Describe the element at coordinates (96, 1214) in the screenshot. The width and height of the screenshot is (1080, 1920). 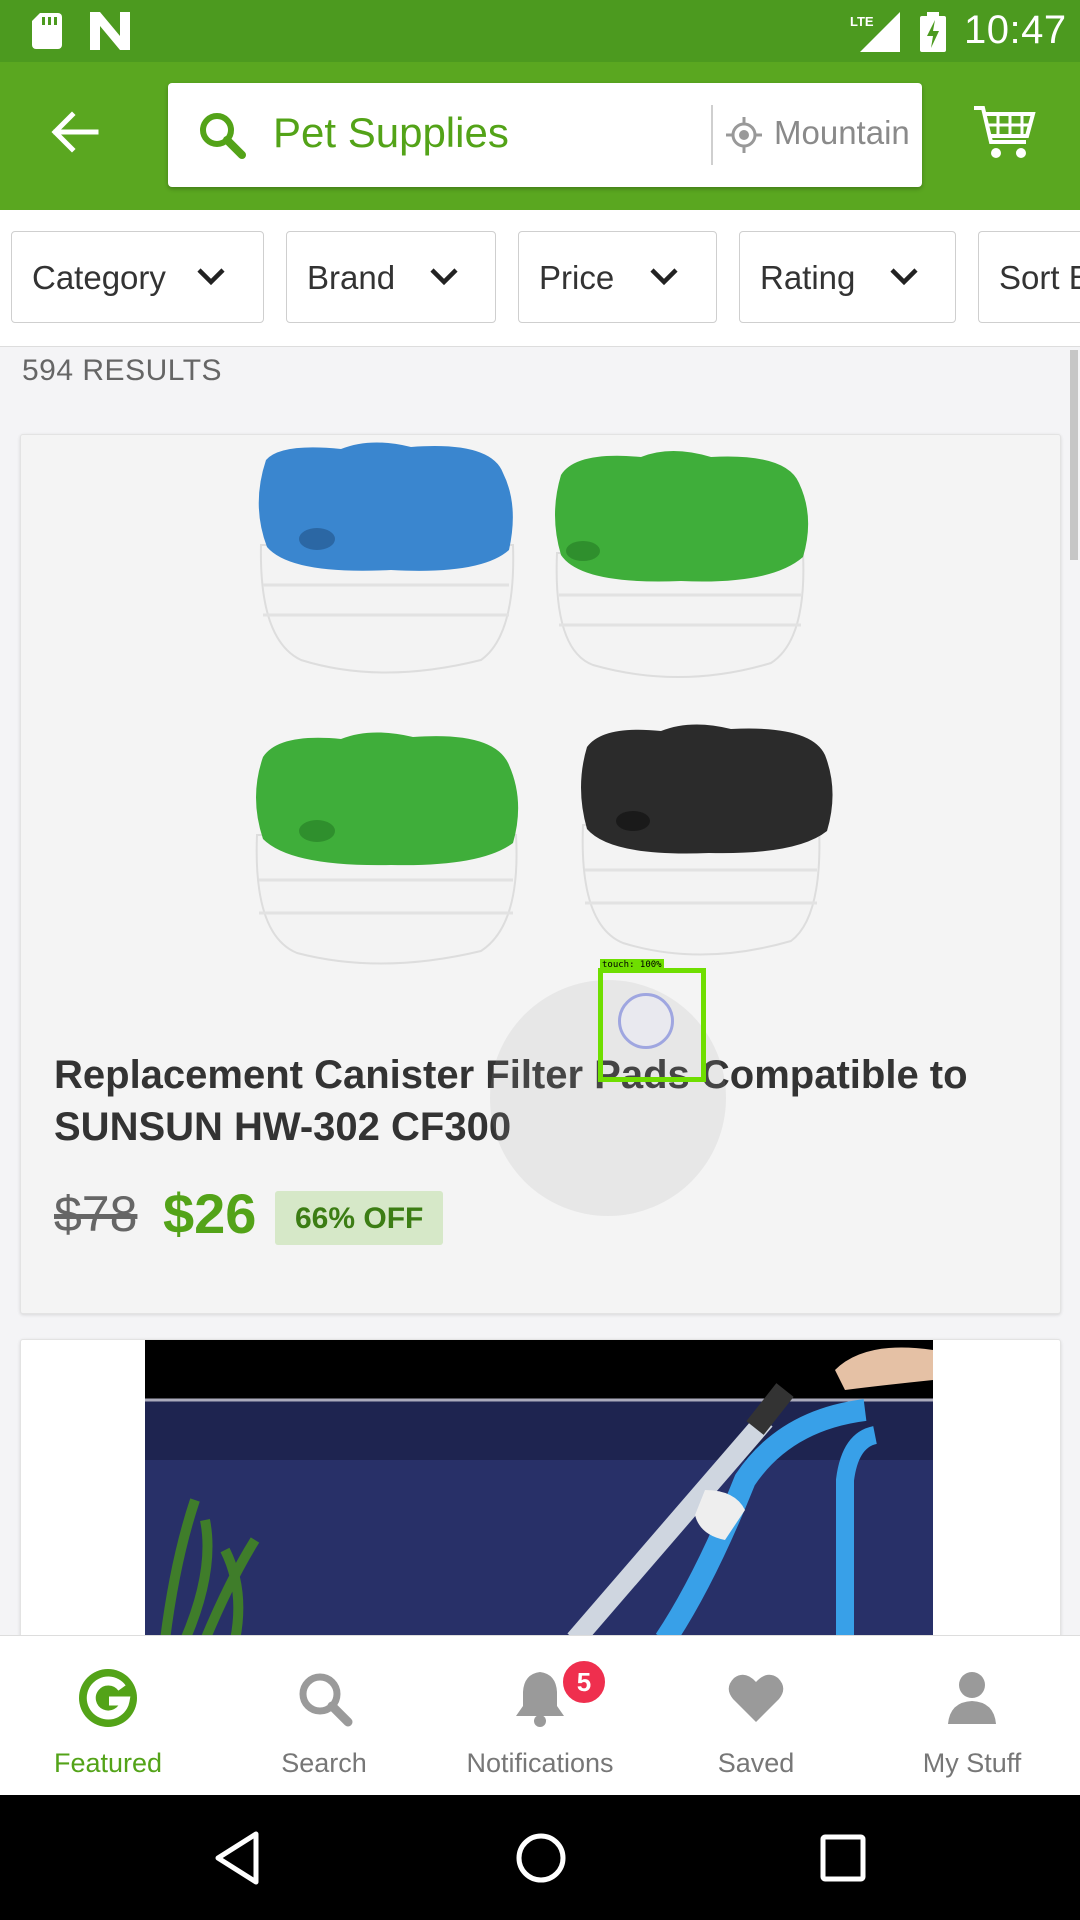
I see `old-price: $78` at that location.